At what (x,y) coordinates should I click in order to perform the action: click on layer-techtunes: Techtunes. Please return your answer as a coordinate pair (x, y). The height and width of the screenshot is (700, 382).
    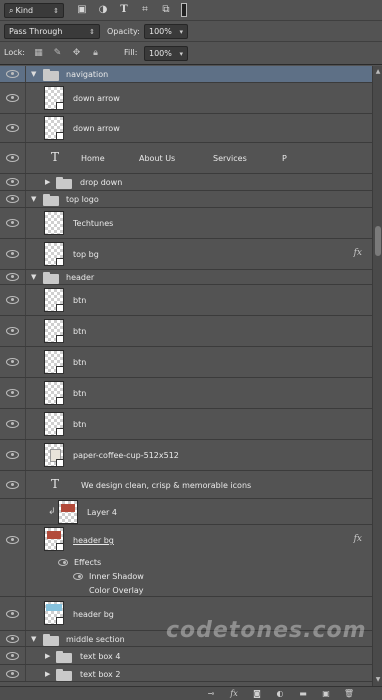
    Looking at the image, I should click on (186, 223).